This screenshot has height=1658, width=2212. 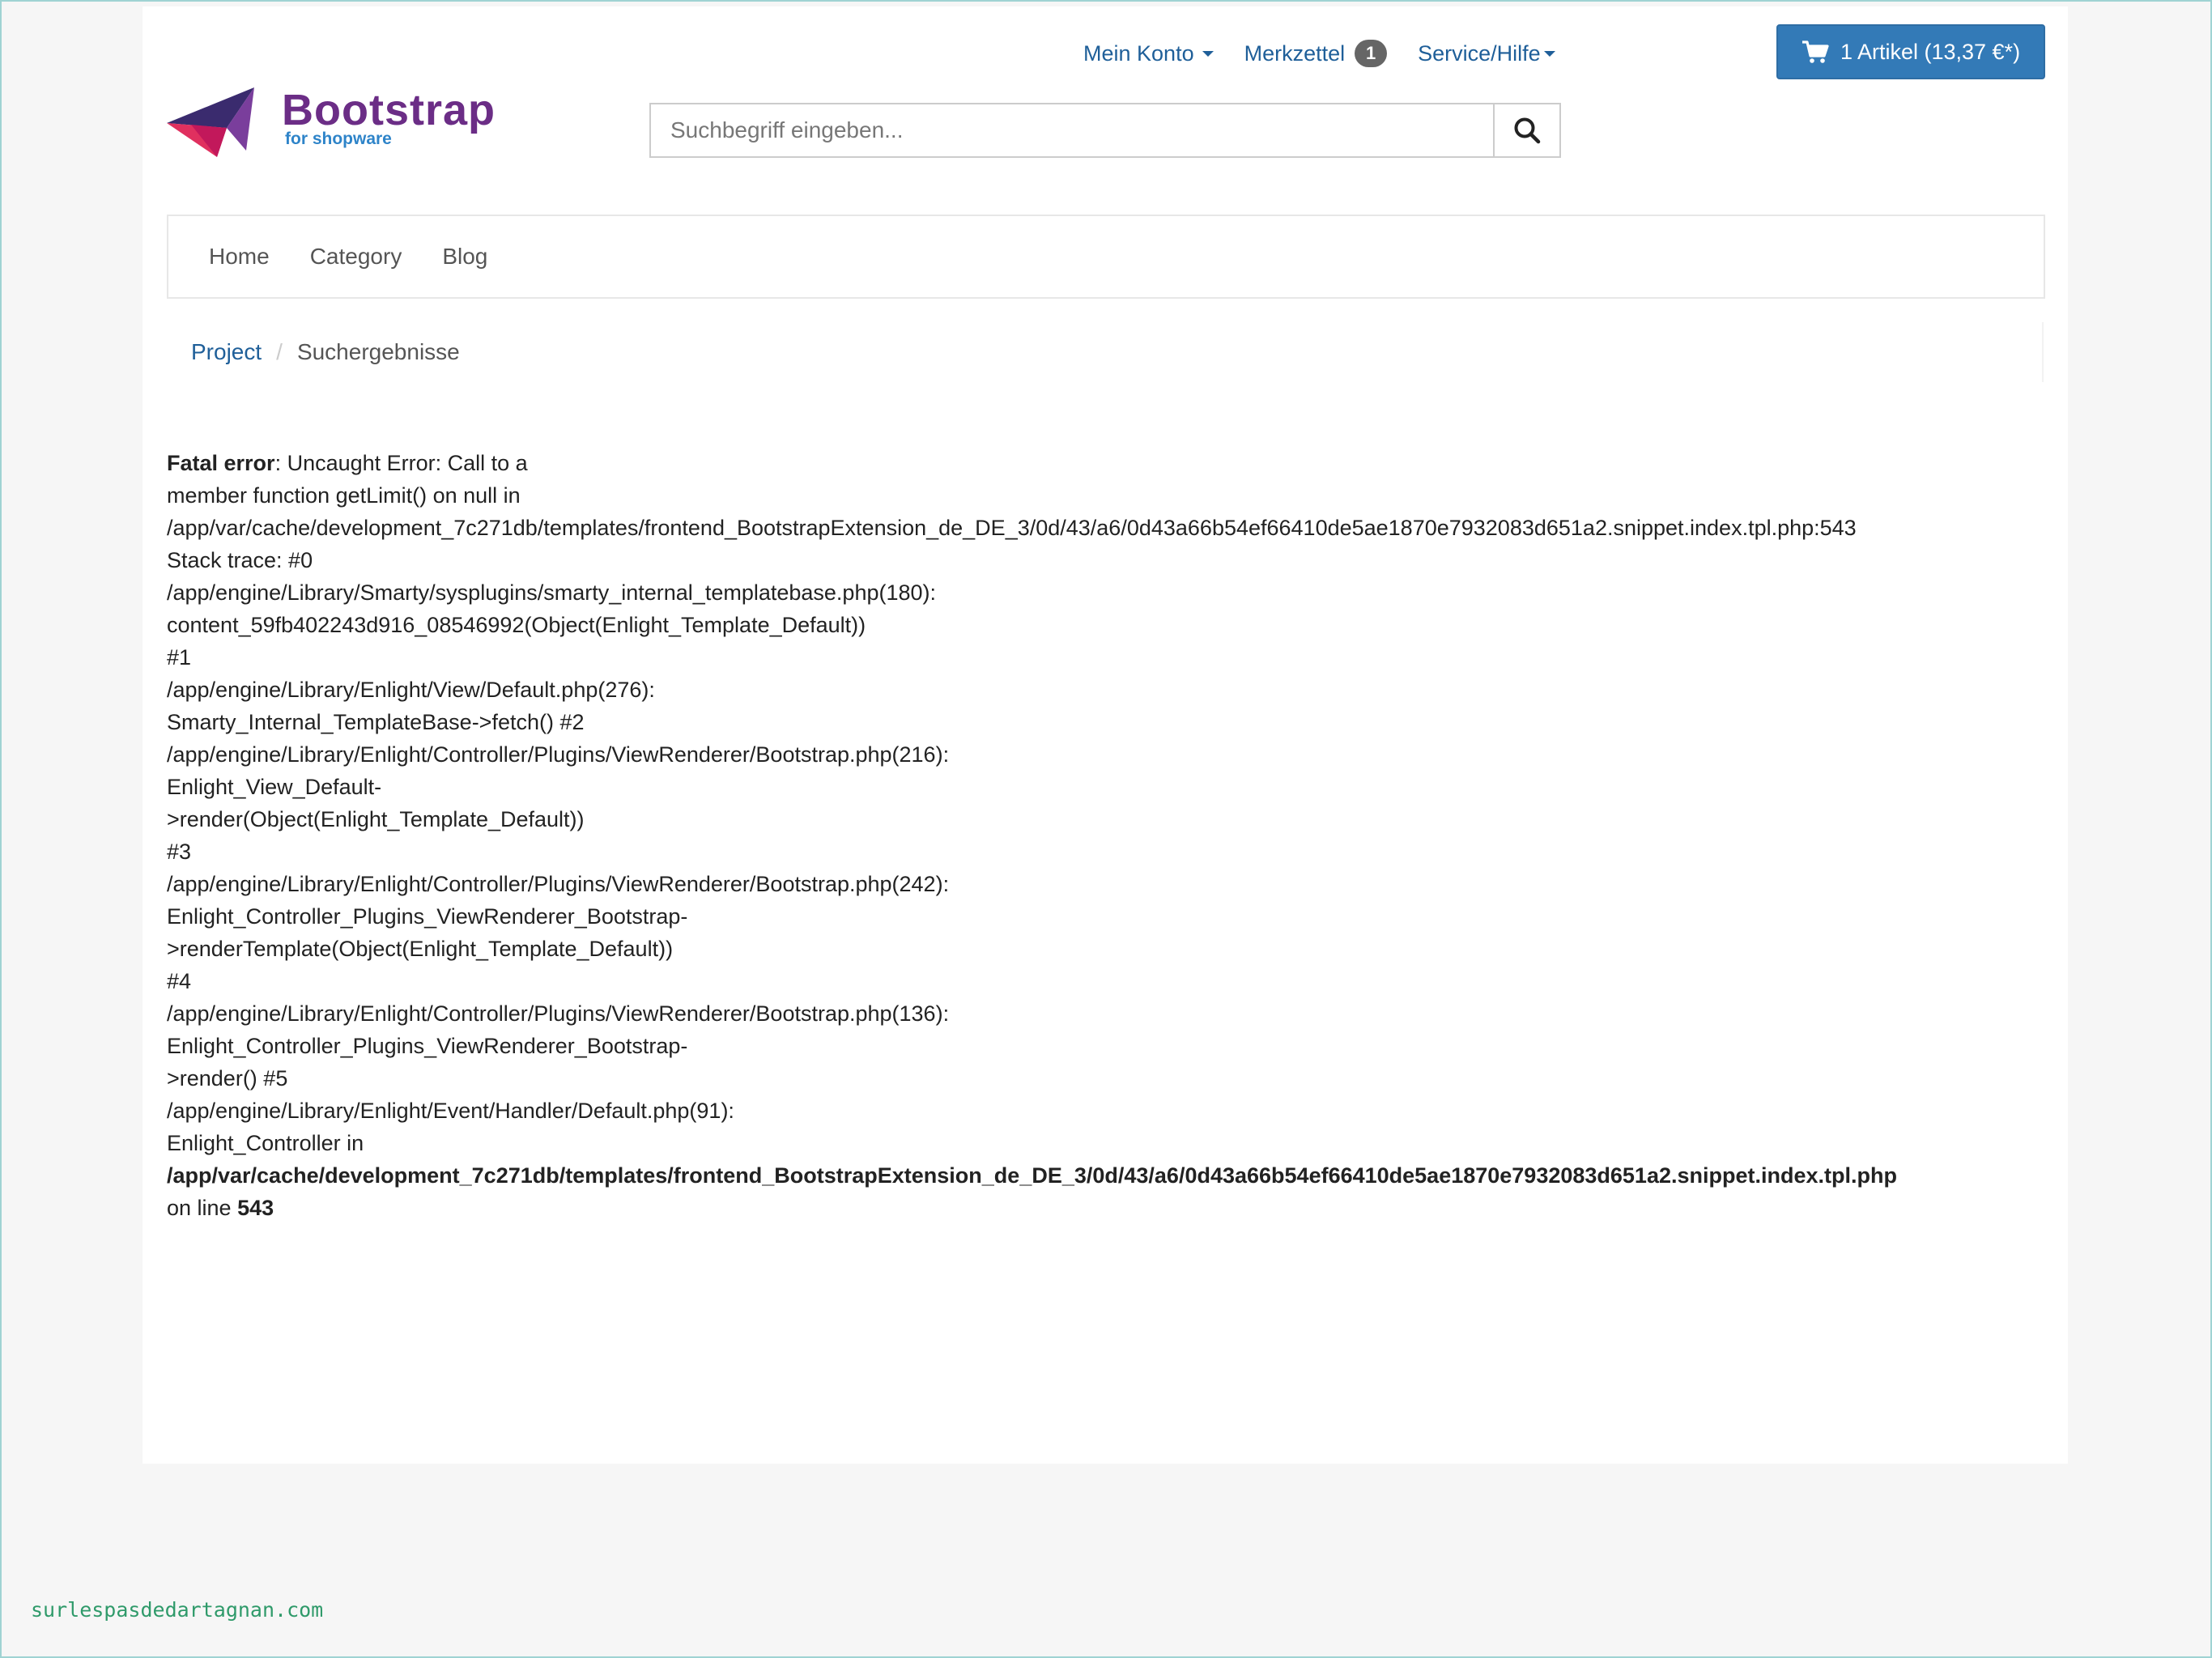 What do you see at coordinates (211, 122) in the screenshot?
I see `paper-plane-logo` at bounding box center [211, 122].